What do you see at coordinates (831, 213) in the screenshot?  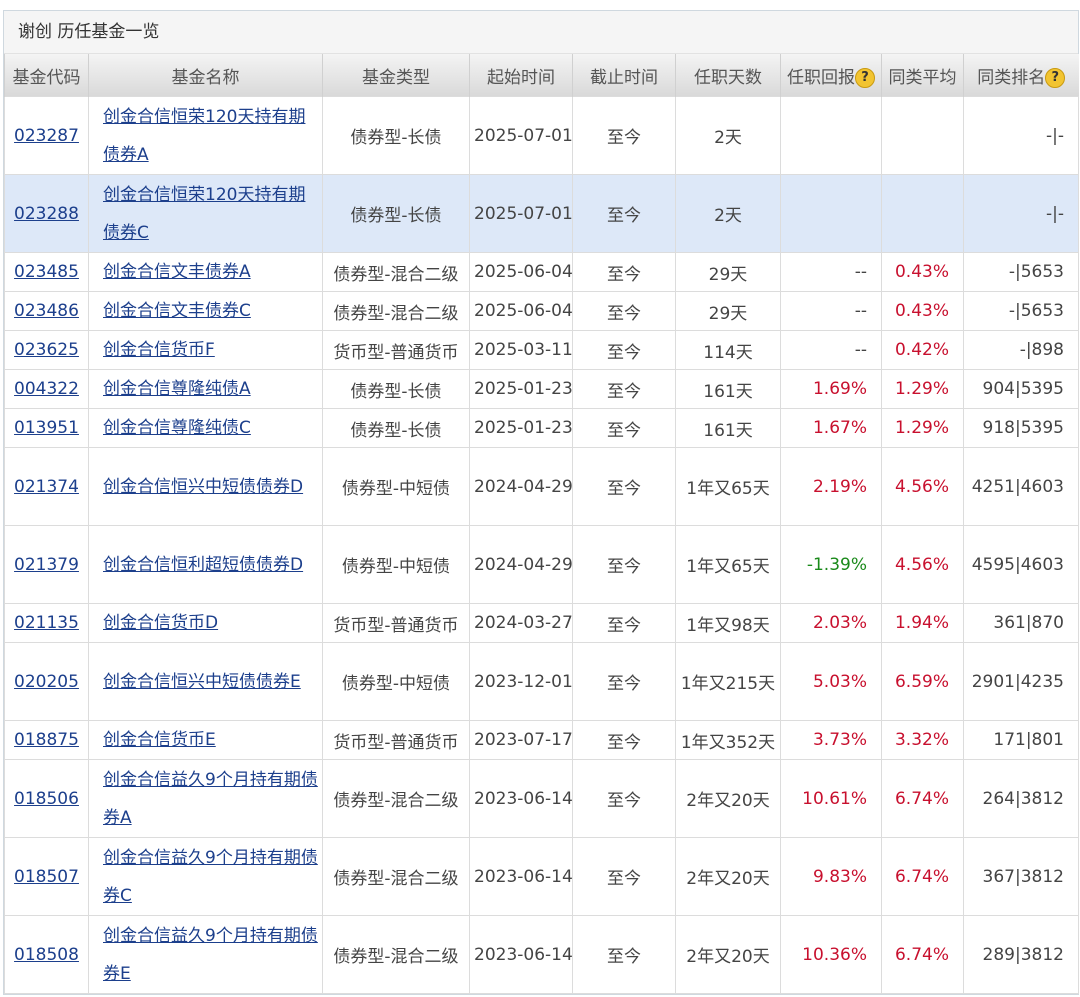 I see `tenure-return` at bounding box center [831, 213].